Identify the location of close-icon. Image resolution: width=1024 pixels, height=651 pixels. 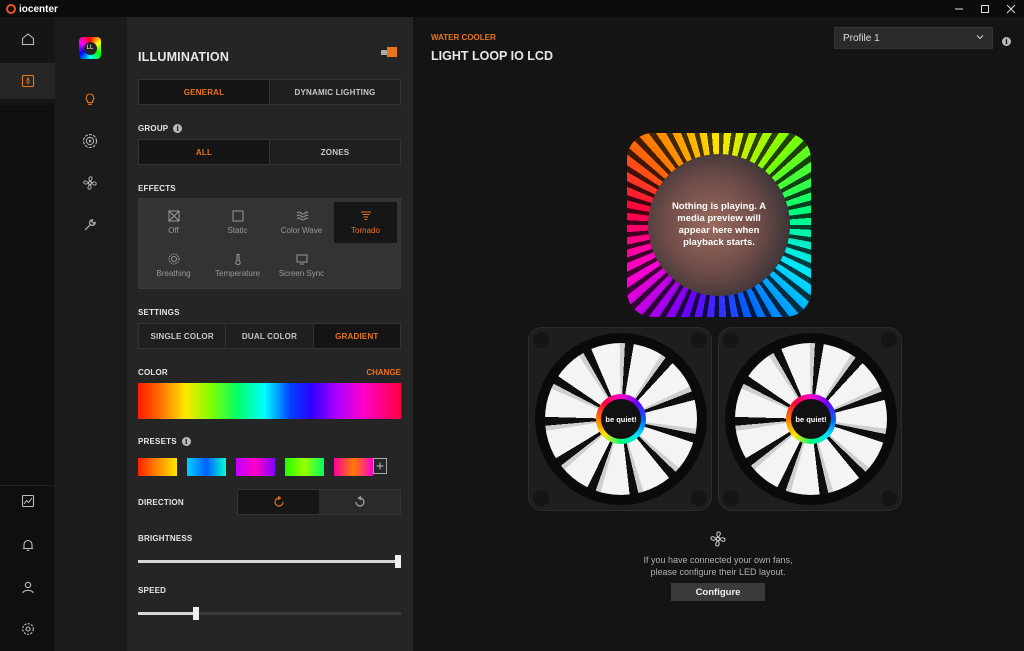
(1011, 8).